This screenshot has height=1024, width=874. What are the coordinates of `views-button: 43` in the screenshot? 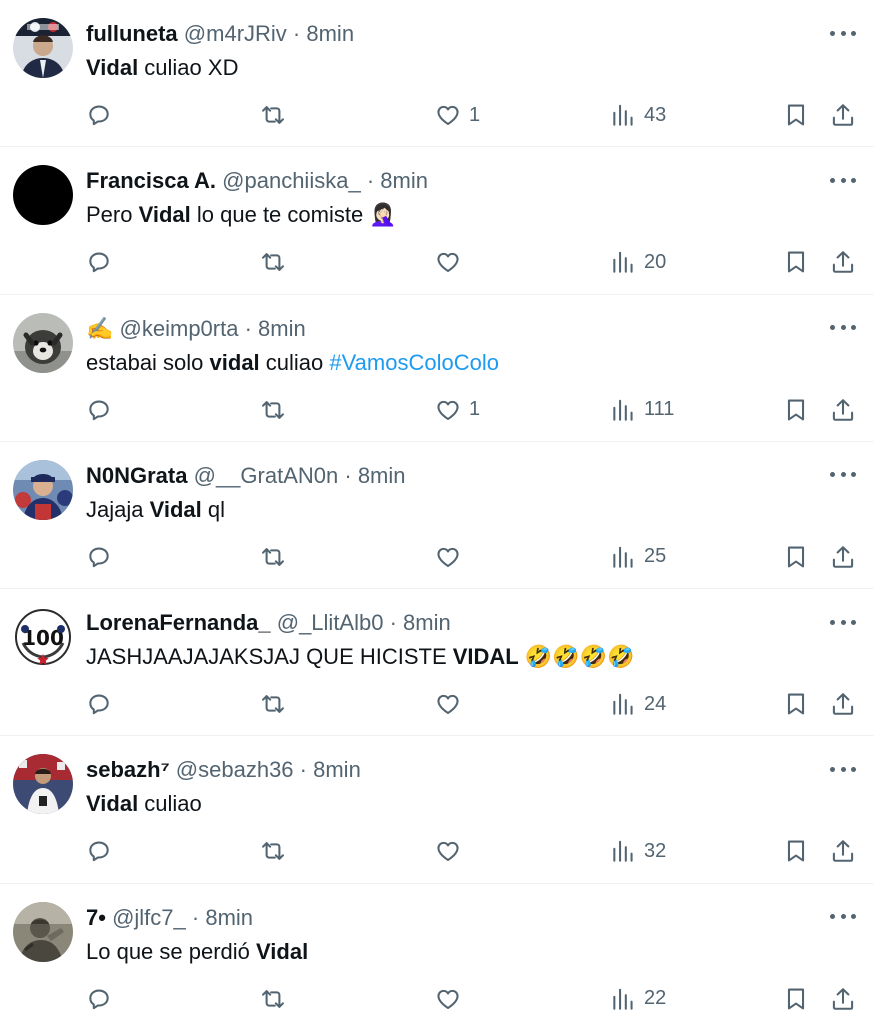 It's located at (638, 115).